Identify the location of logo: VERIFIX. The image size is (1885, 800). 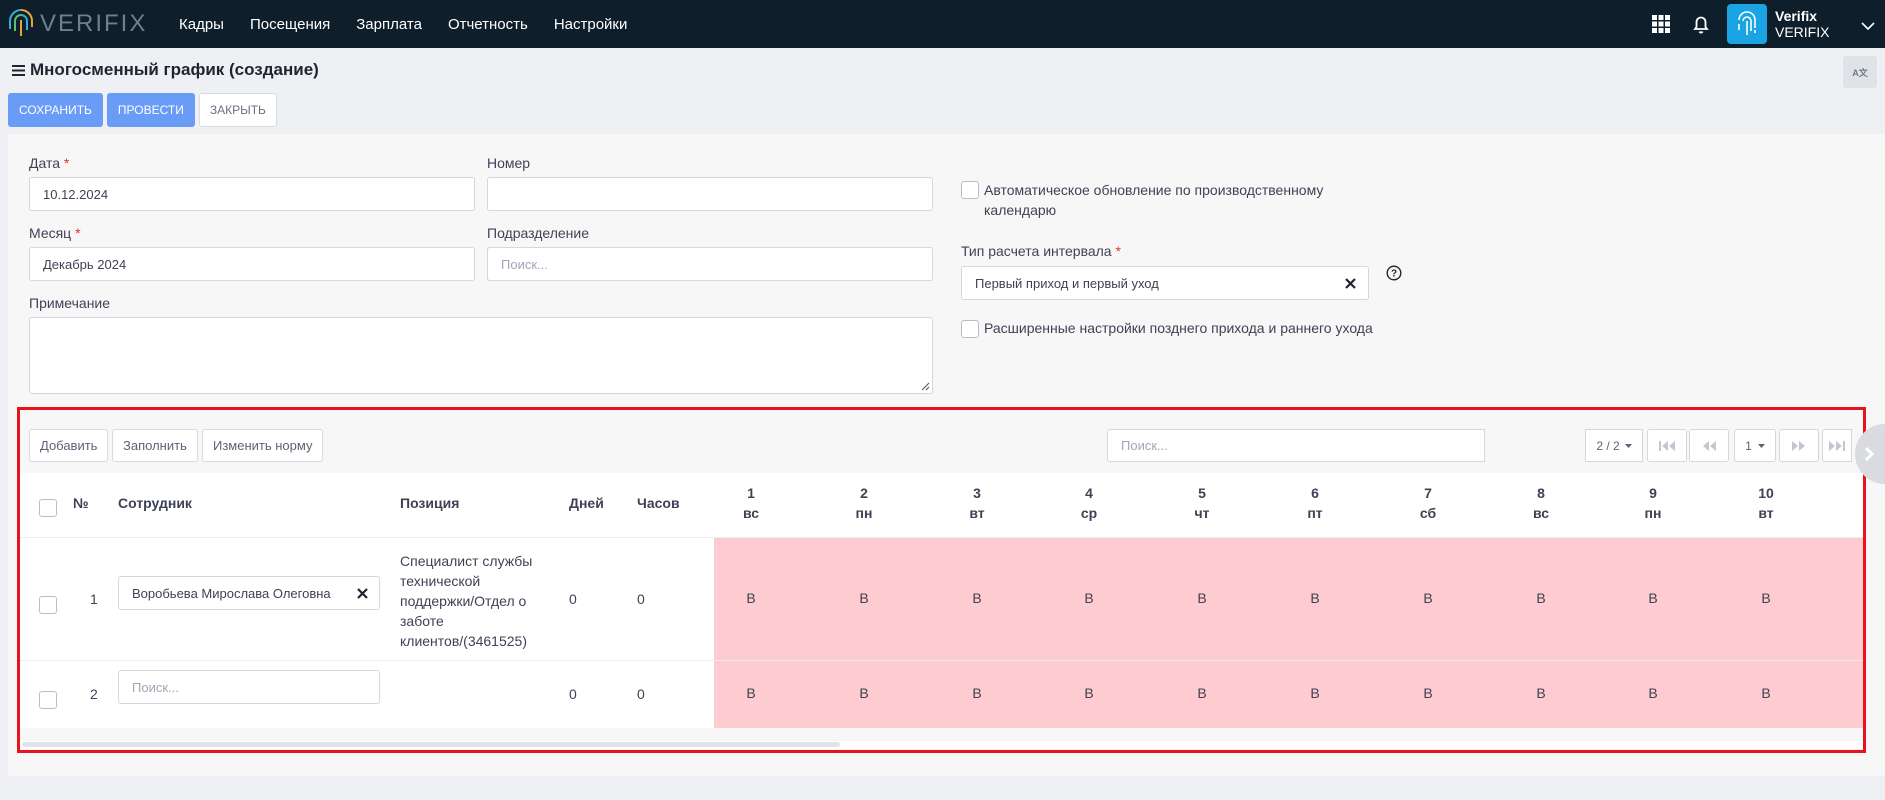
(81, 24).